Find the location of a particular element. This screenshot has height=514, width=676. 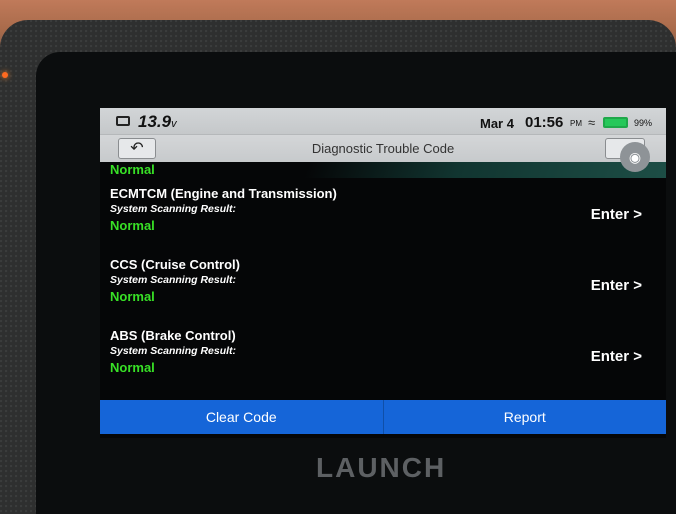

car-battery-icon is located at coordinates (123, 121).